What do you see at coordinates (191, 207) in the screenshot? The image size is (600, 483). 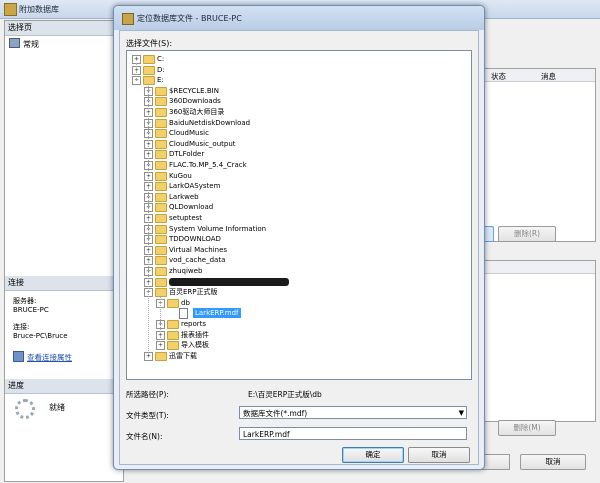 I see `tree-node-label: QLDownload` at bounding box center [191, 207].